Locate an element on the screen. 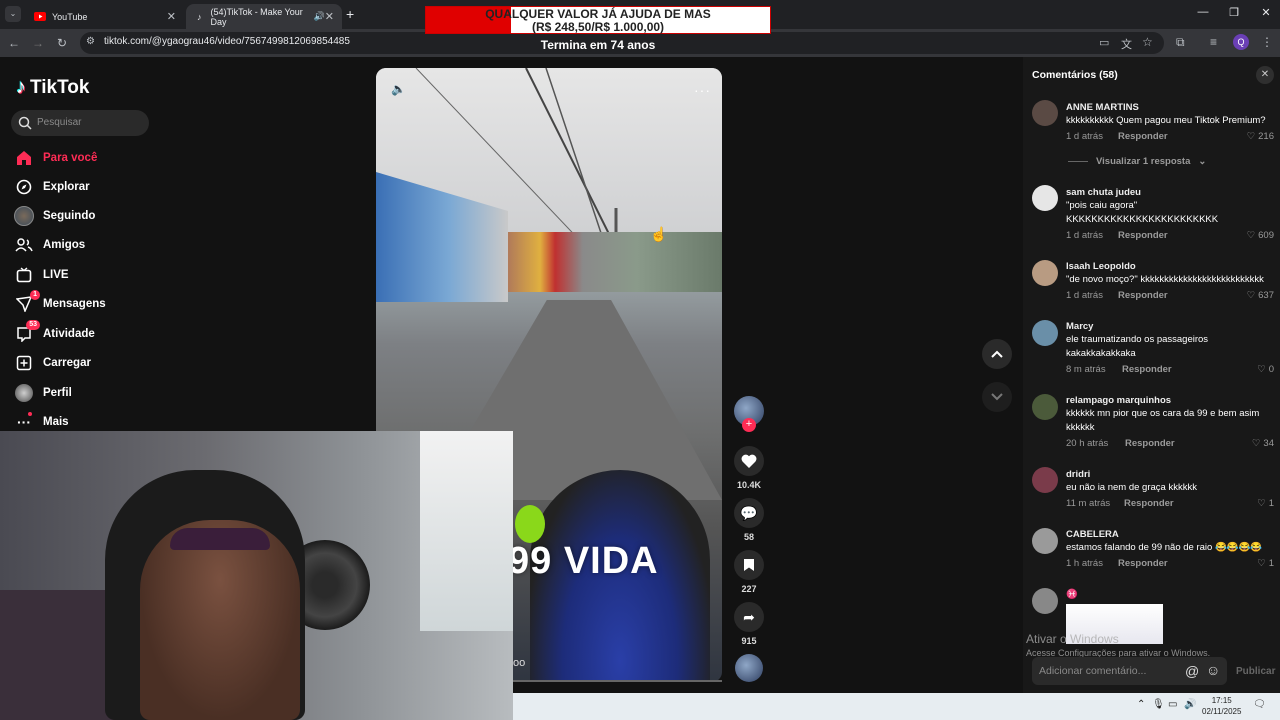  messages-badge: 1 is located at coordinates (35, 295).